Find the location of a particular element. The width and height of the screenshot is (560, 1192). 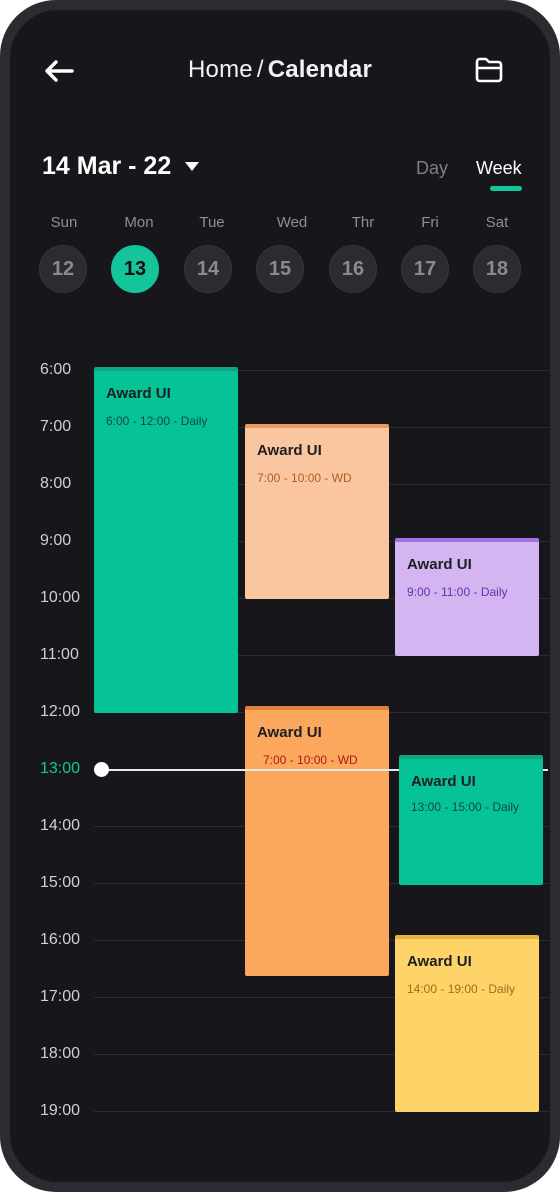

folder-button is located at coordinates (489, 70).